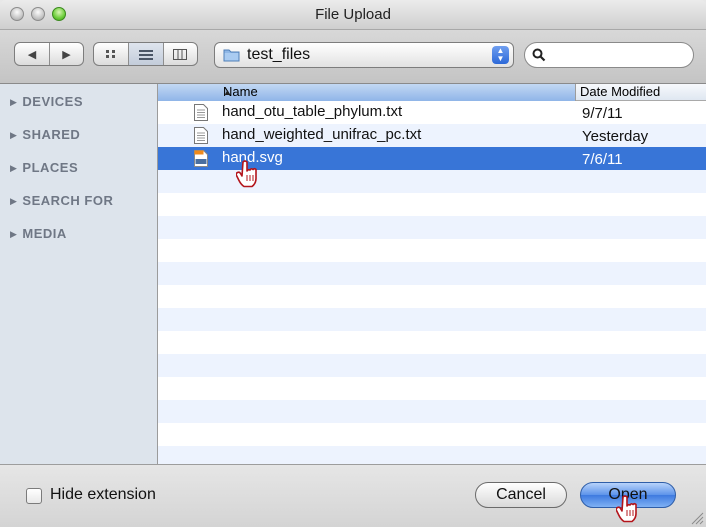  I want to click on file-row: hand_weighted_unifrac_pc.txt Yesterday, so click(432, 135).